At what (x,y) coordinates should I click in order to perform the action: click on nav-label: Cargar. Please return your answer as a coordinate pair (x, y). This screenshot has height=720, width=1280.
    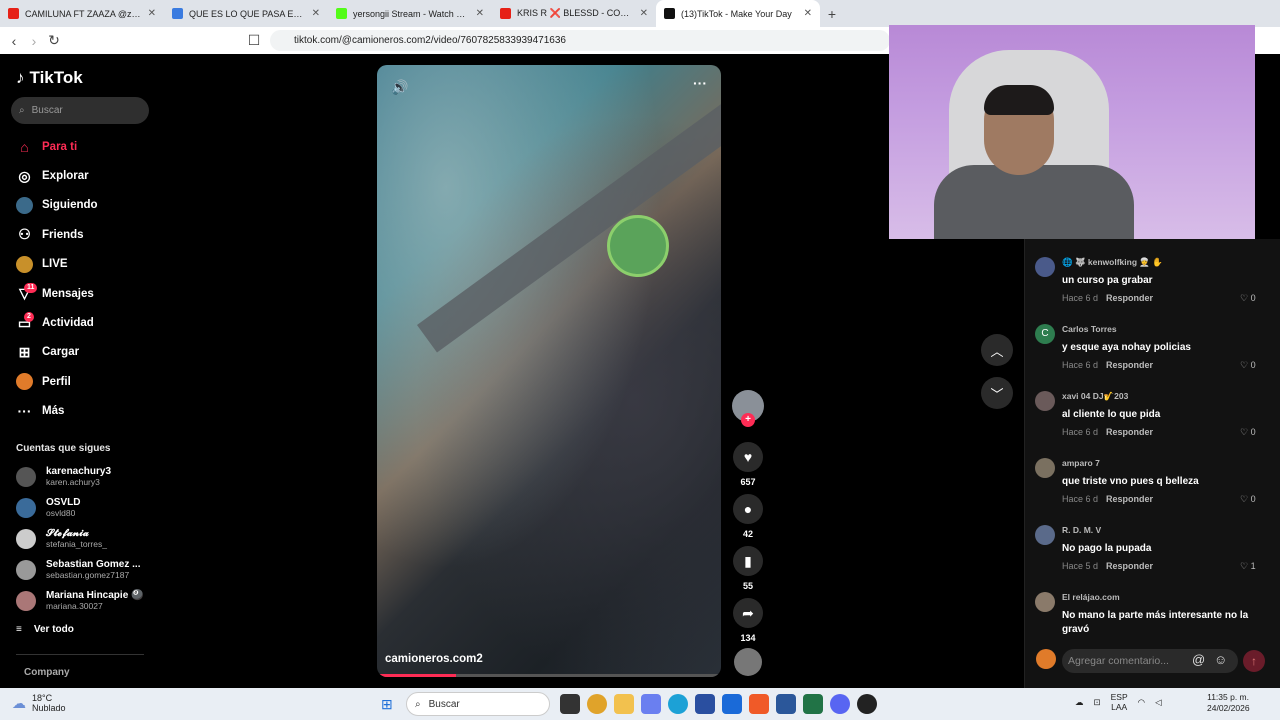
    Looking at the image, I should click on (61, 352).